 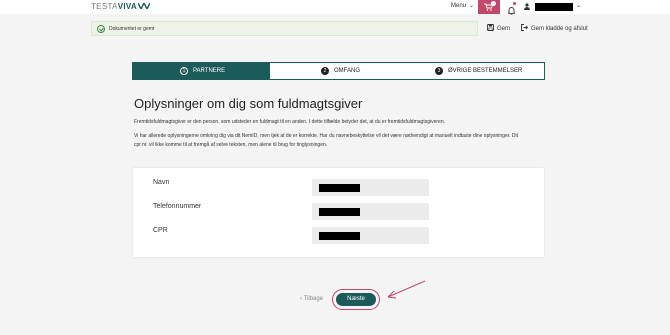 I want to click on menu-button: Menu ⌄, so click(x=462, y=5).